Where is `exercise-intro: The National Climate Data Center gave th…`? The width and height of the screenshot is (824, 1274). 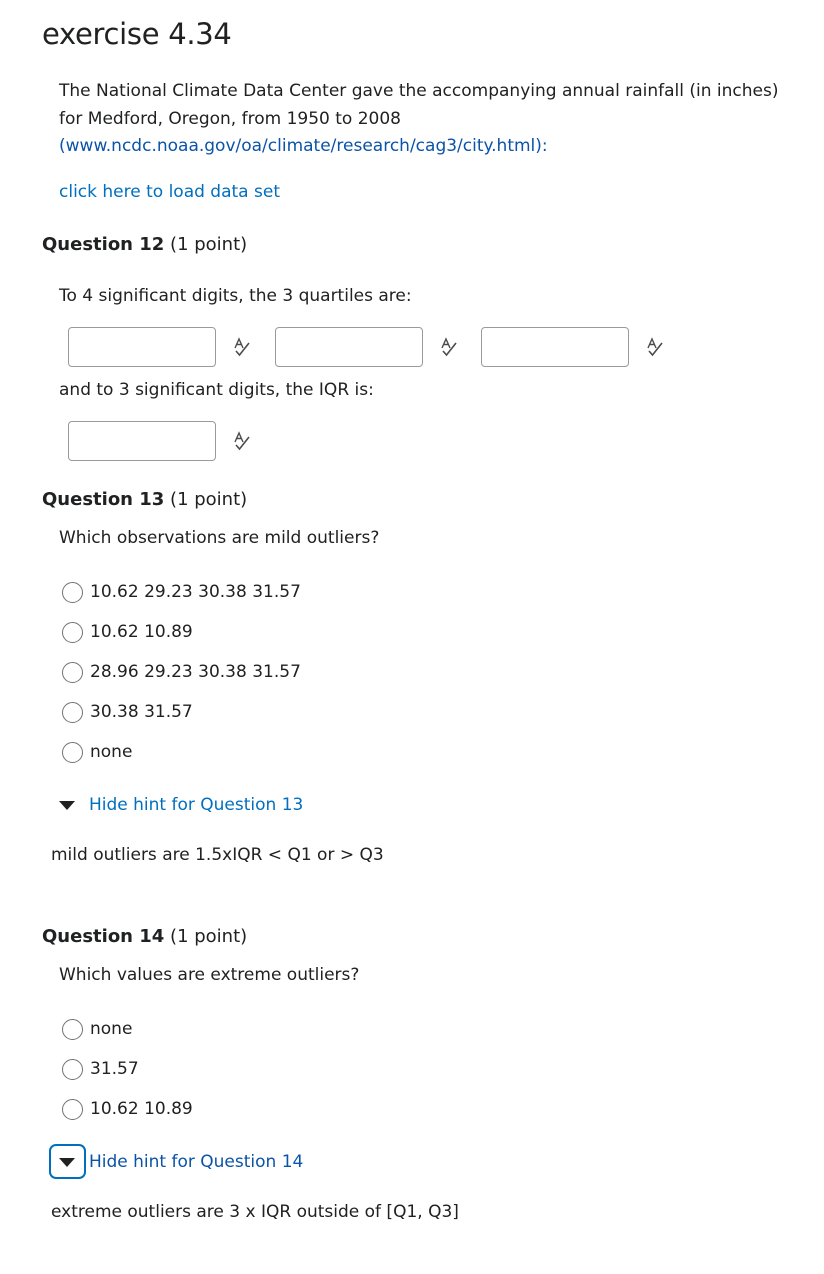
exercise-intro: The National Climate Data Center gave th… is located at coordinates (424, 119).